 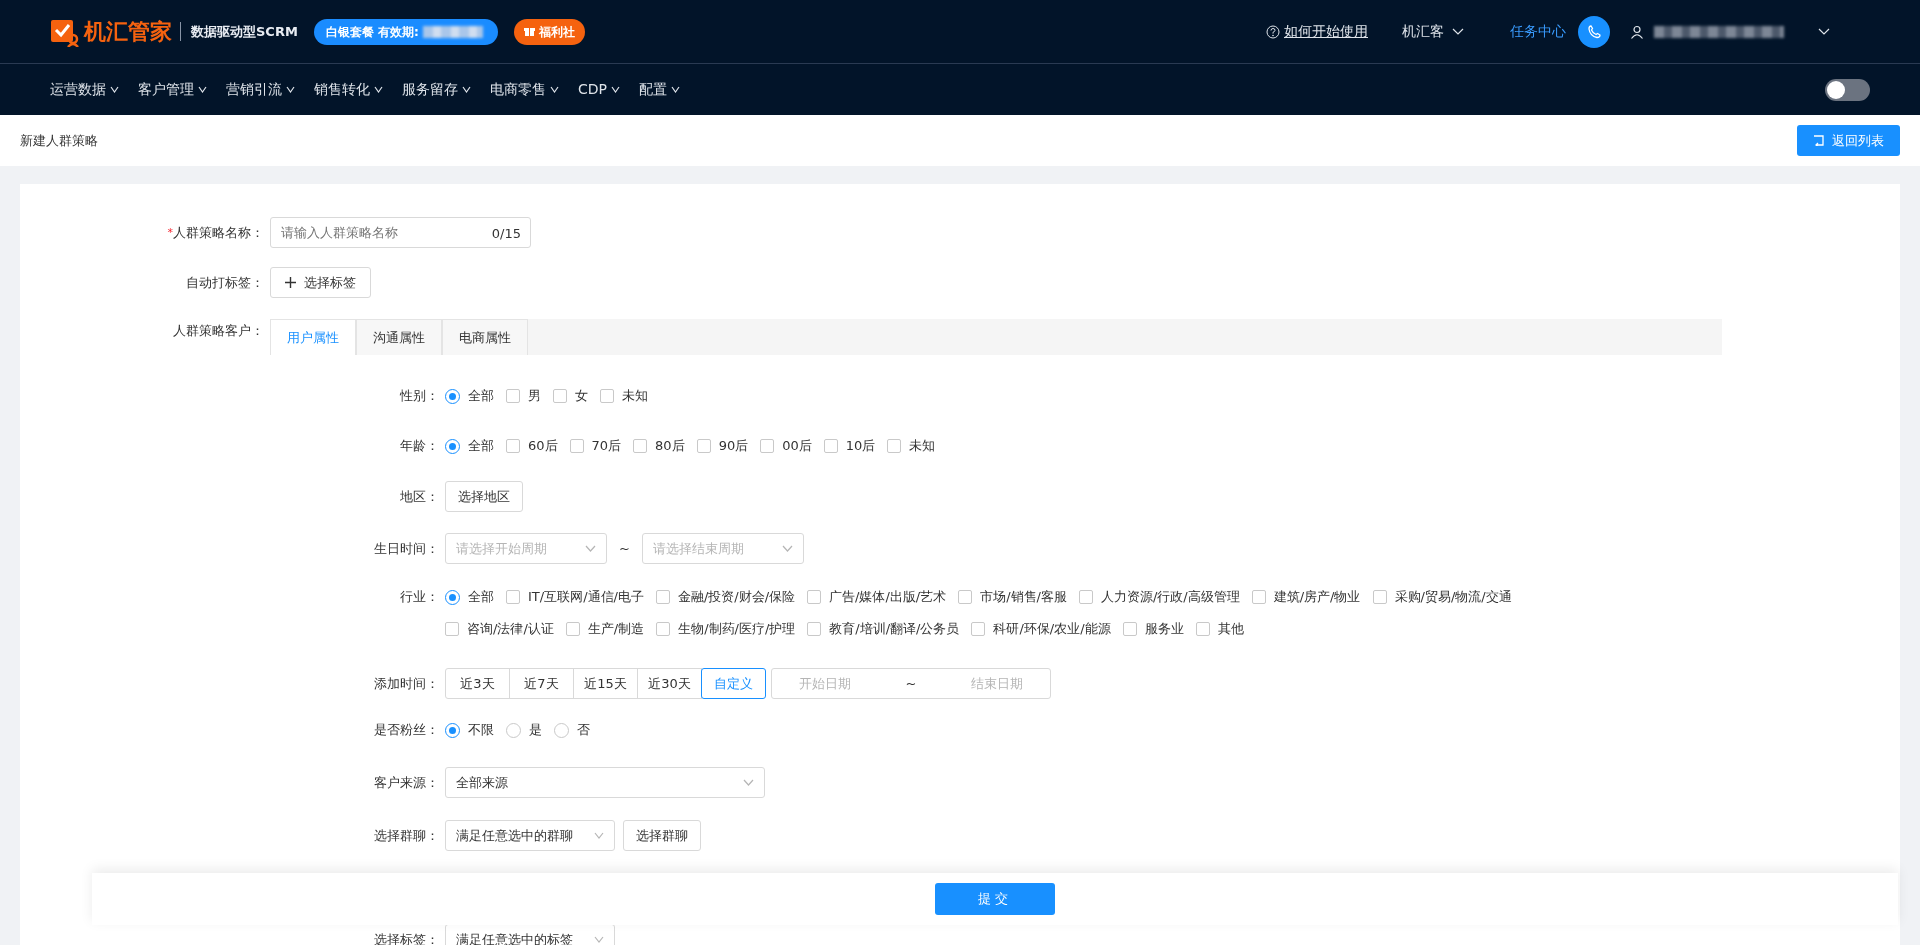 I want to click on nav-menu-item: CDP, so click(x=599, y=89).